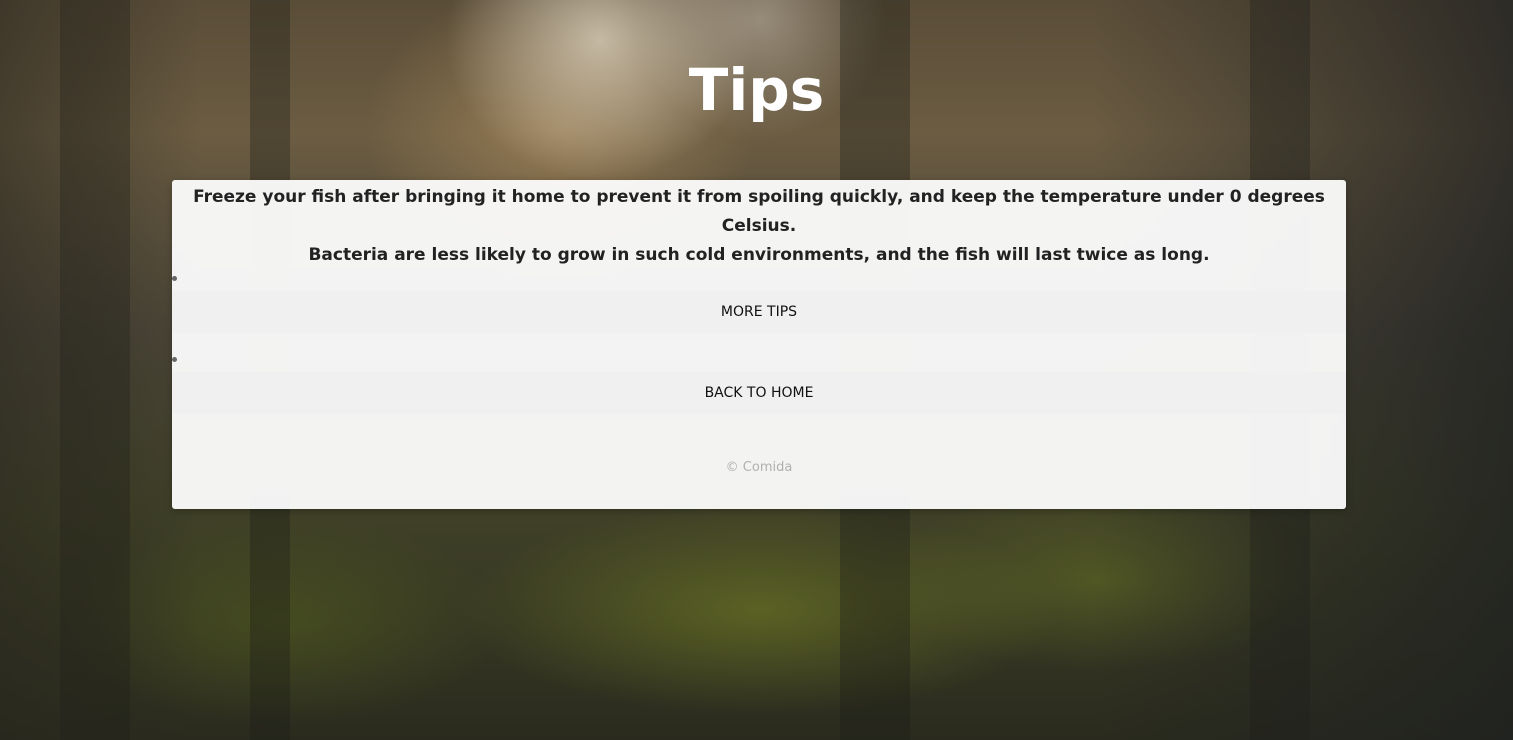 This screenshot has height=740, width=1513. I want to click on more-tips-link: MORE TIPS, so click(759, 312).